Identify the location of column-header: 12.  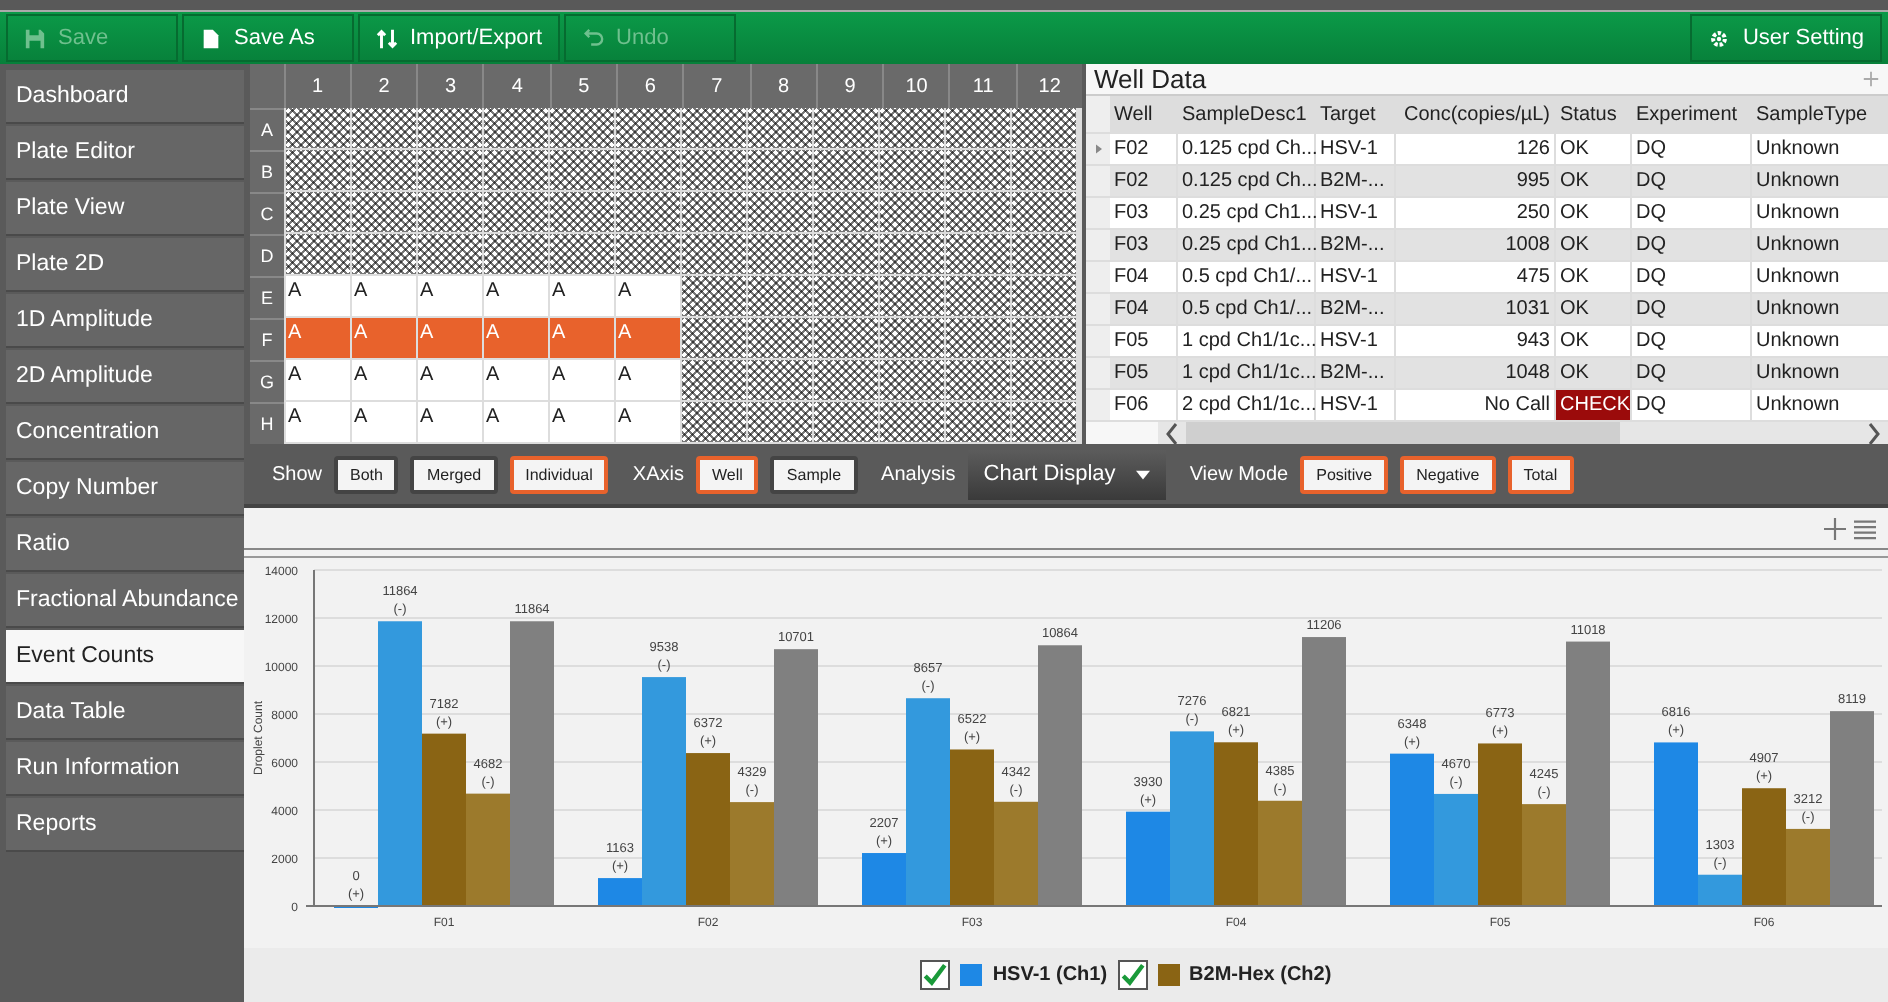
(1048, 86).